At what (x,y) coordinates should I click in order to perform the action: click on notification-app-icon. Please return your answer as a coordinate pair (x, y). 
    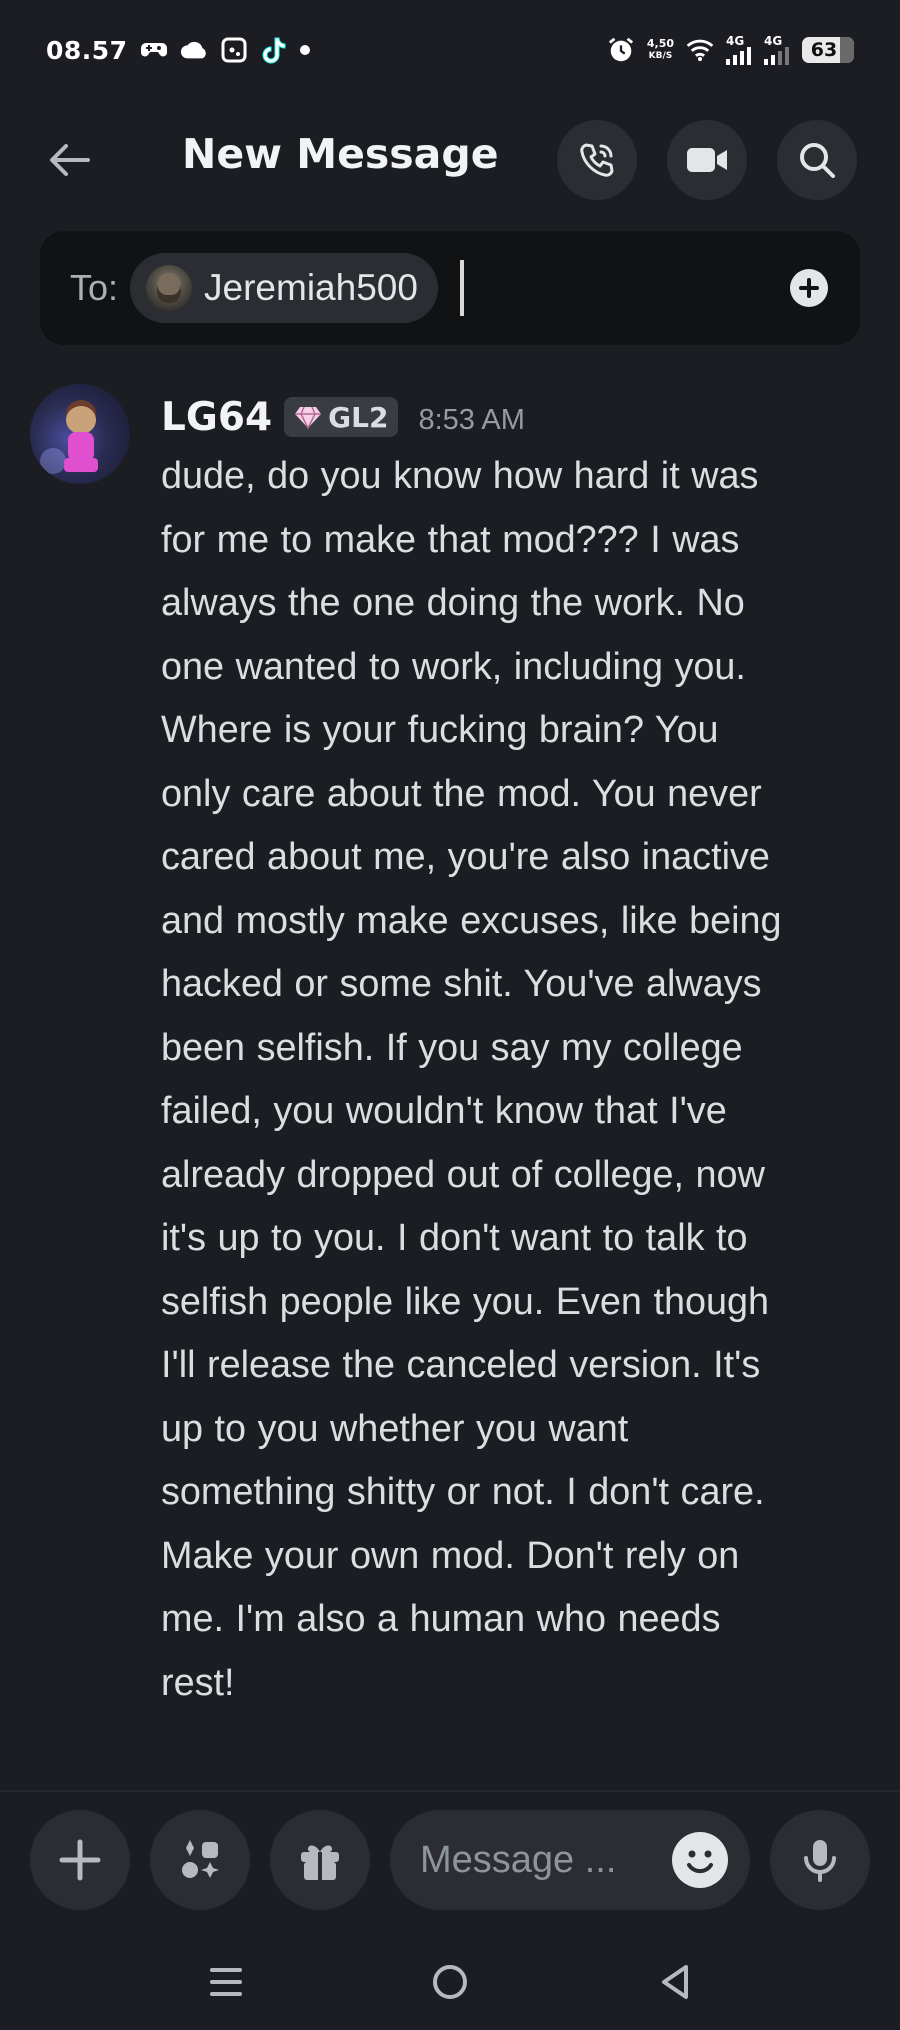
    Looking at the image, I should click on (234, 50).